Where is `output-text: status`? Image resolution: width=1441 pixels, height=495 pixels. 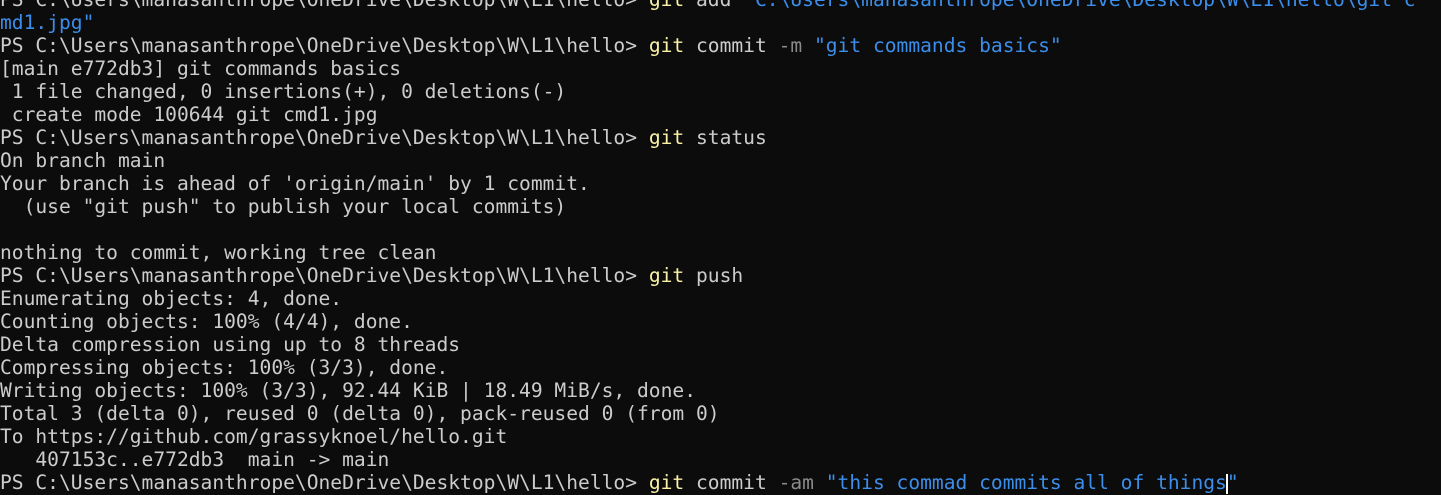
output-text: status is located at coordinates (725, 137).